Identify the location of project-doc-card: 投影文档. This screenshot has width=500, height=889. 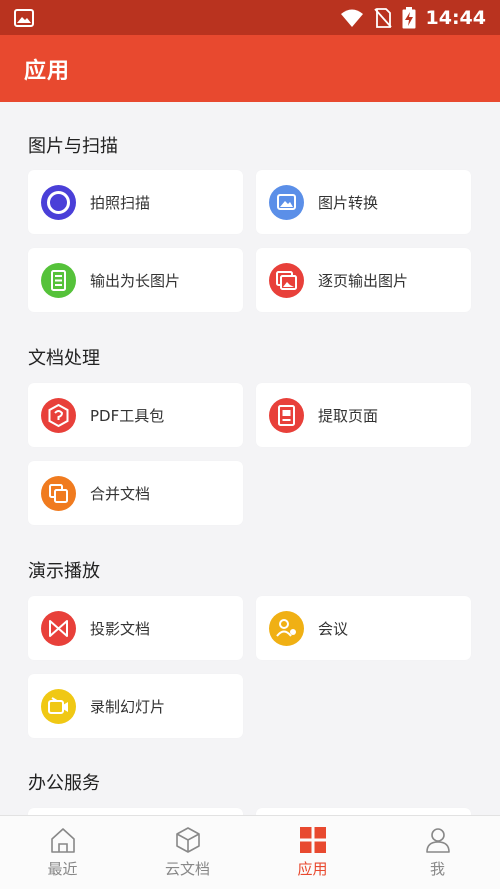
(135, 628).